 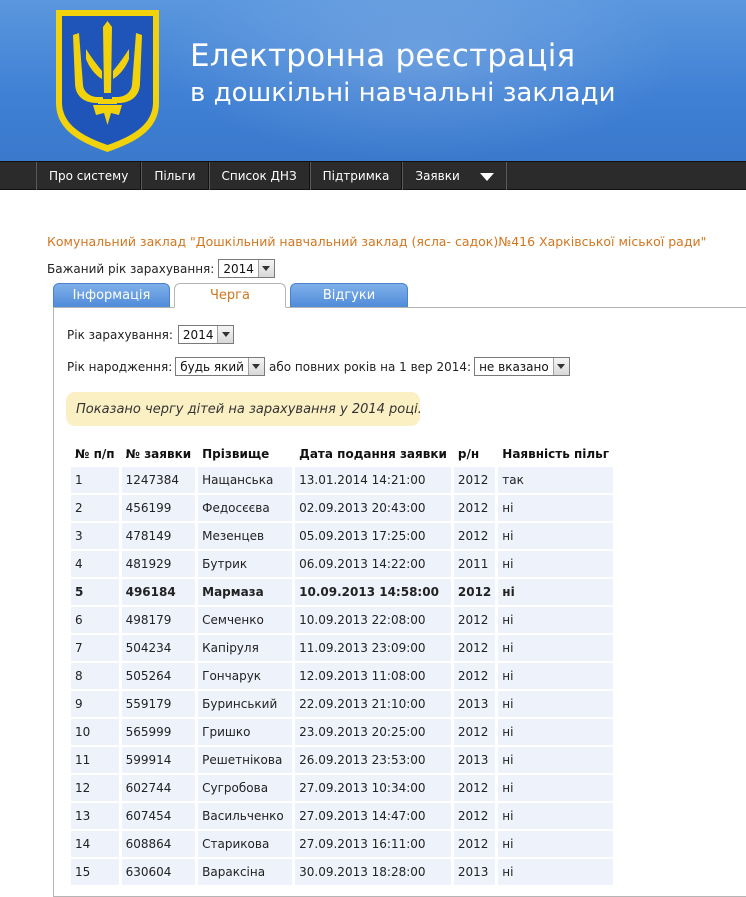 I want to click on table-row: 4 481929 Бутрик 06.09.2013 14:22:00 2011 ні, so click(x=342, y=564).